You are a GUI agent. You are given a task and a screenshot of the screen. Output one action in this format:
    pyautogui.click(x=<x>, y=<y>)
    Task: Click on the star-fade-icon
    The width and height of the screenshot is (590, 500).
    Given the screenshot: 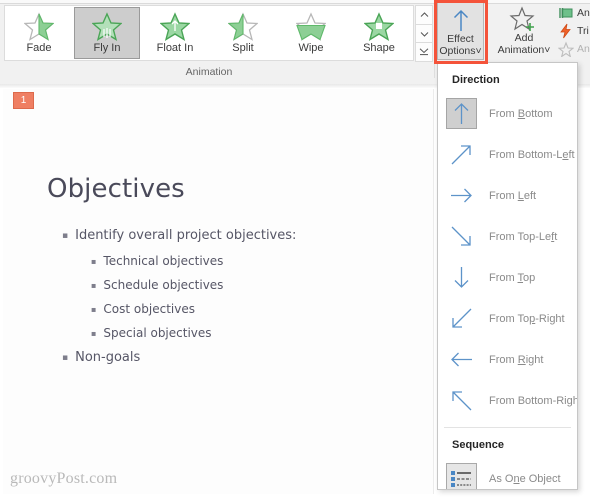 What is the action you would take?
    pyautogui.click(x=39, y=26)
    